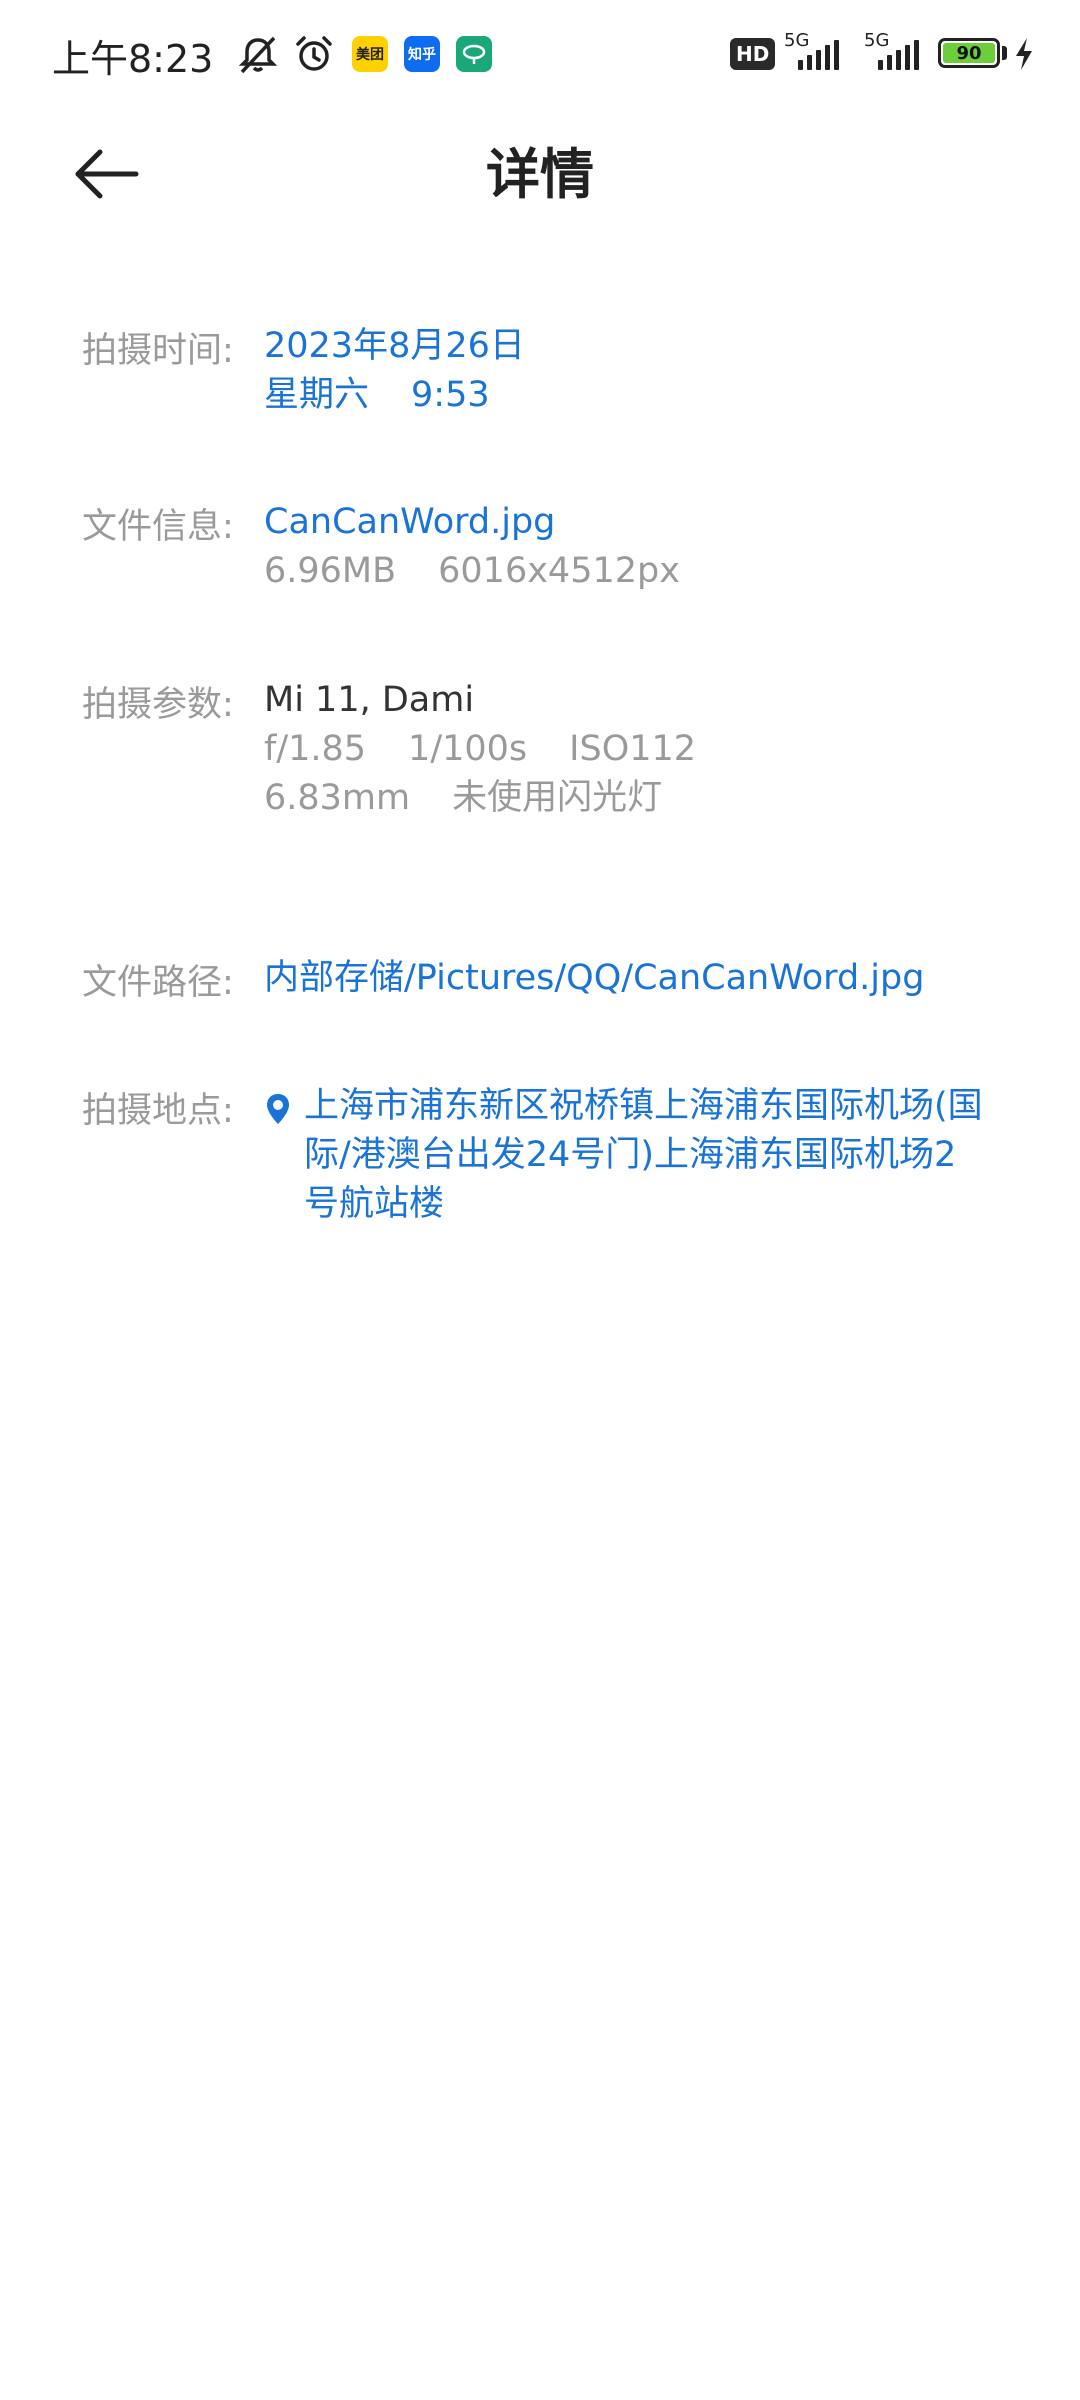  What do you see at coordinates (468, 749) in the screenshot?
I see `shutter-speed: 1/100s` at bounding box center [468, 749].